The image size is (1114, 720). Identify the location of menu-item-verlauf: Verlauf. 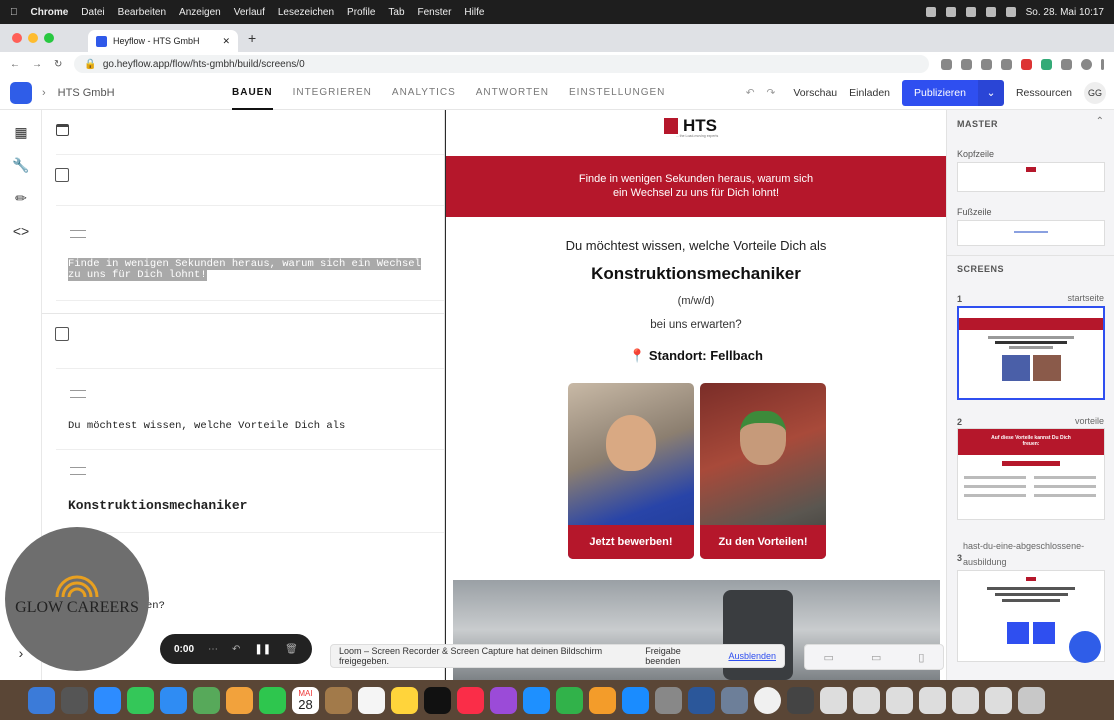
(249, 12).